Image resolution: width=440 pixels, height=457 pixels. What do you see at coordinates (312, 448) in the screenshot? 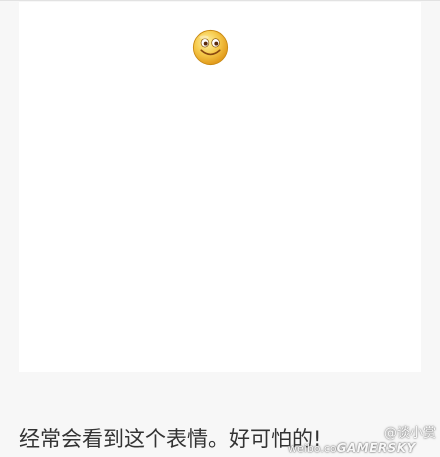
I see `watermark-site-prefix: weibo.co` at bounding box center [312, 448].